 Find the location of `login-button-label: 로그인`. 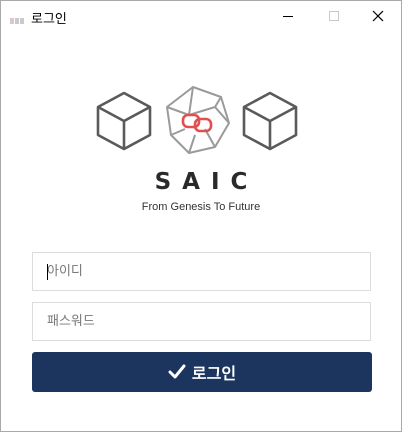

login-button-label: 로그인 is located at coordinates (214, 373).